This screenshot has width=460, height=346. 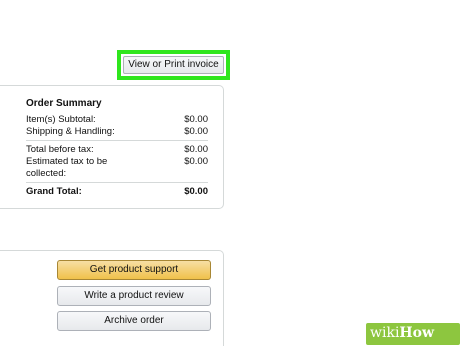 I want to click on invoice-highlight: View or Print invoice, so click(x=173, y=65).